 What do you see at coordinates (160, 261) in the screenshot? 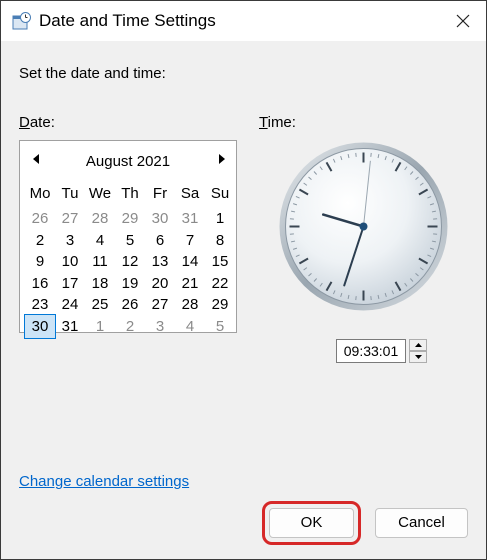
I see `calendar-day: 13` at bounding box center [160, 261].